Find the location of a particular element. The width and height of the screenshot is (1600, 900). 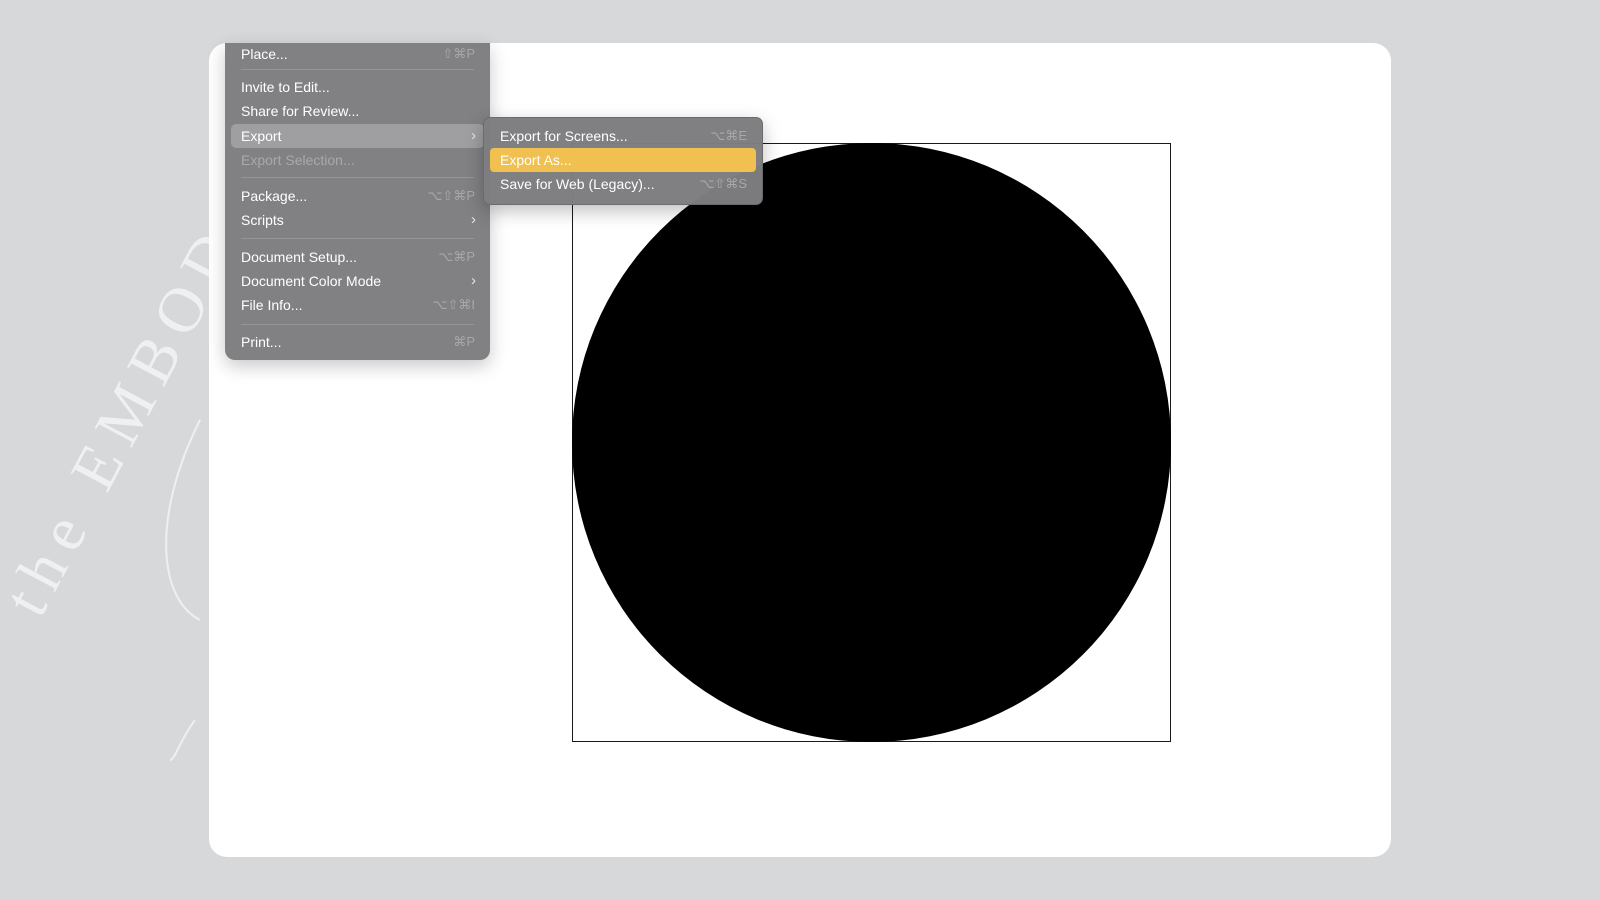

menu-item-file-info: File Info... ⌥⇧⌘I is located at coordinates (357, 305).